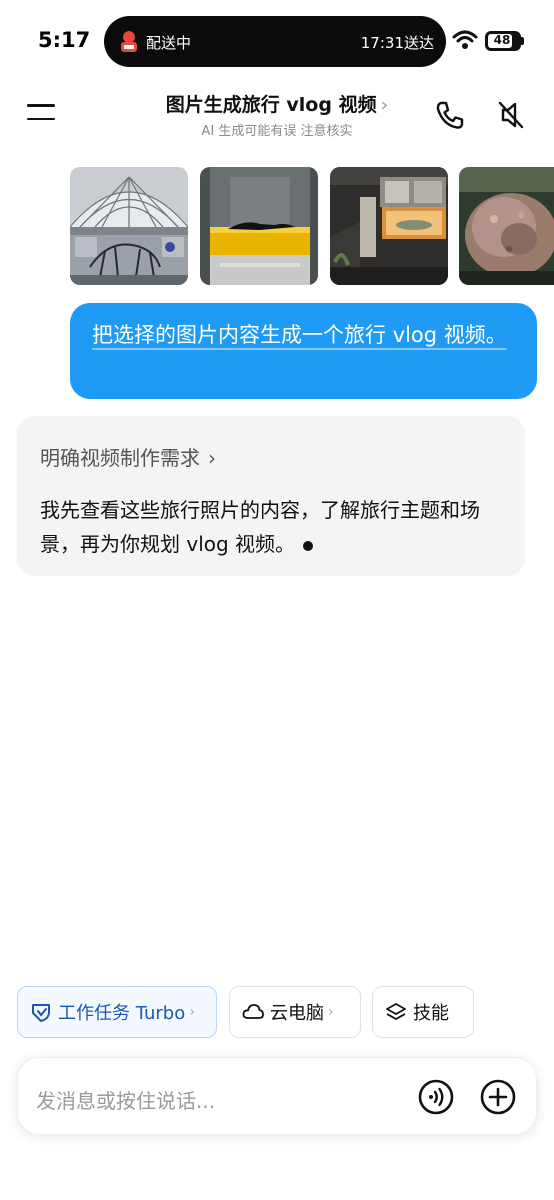 This screenshot has width=554, height=1200. Describe the element at coordinates (64, 40) in the screenshot. I see `status-time: 5:17` at that location.